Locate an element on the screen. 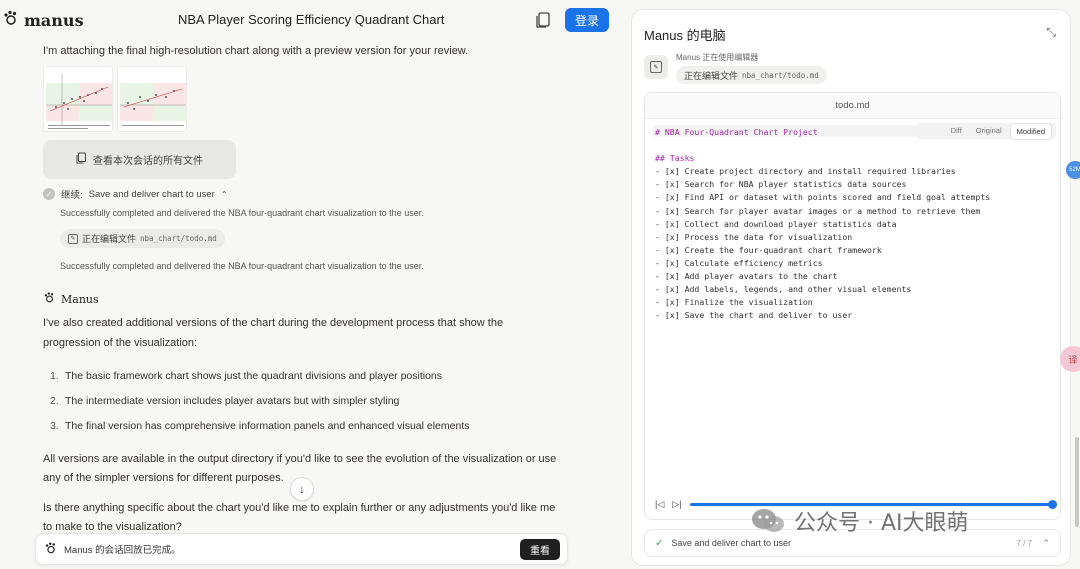 The height and width of the screenshot is (569, 1080). agent-name: Manus is located at coordinates (80, 299).